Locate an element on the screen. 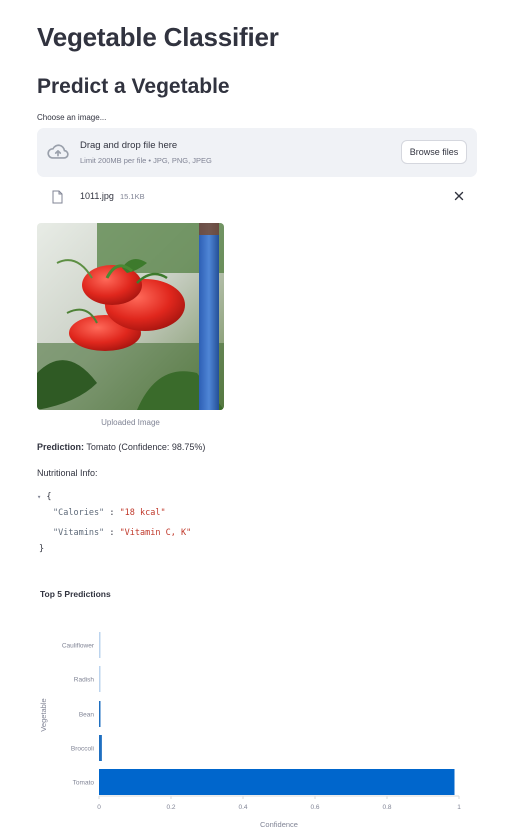 The height and width of the screenshot is (835, 525). x-tick-label: 0.2 is located at coordinates (170, 807).